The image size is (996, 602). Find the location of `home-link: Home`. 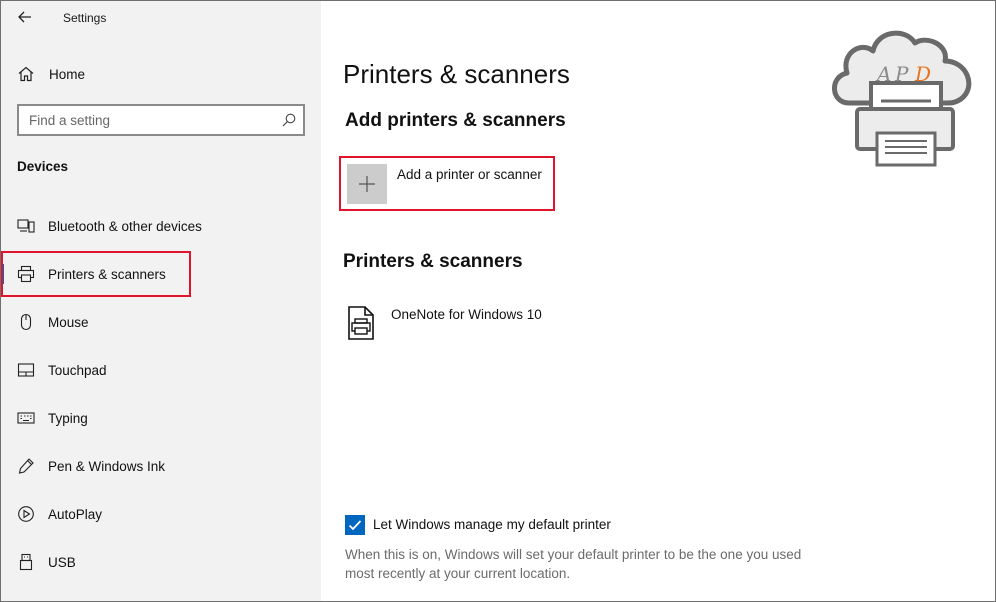

home-link: Home is located at coordinates (161, 74).